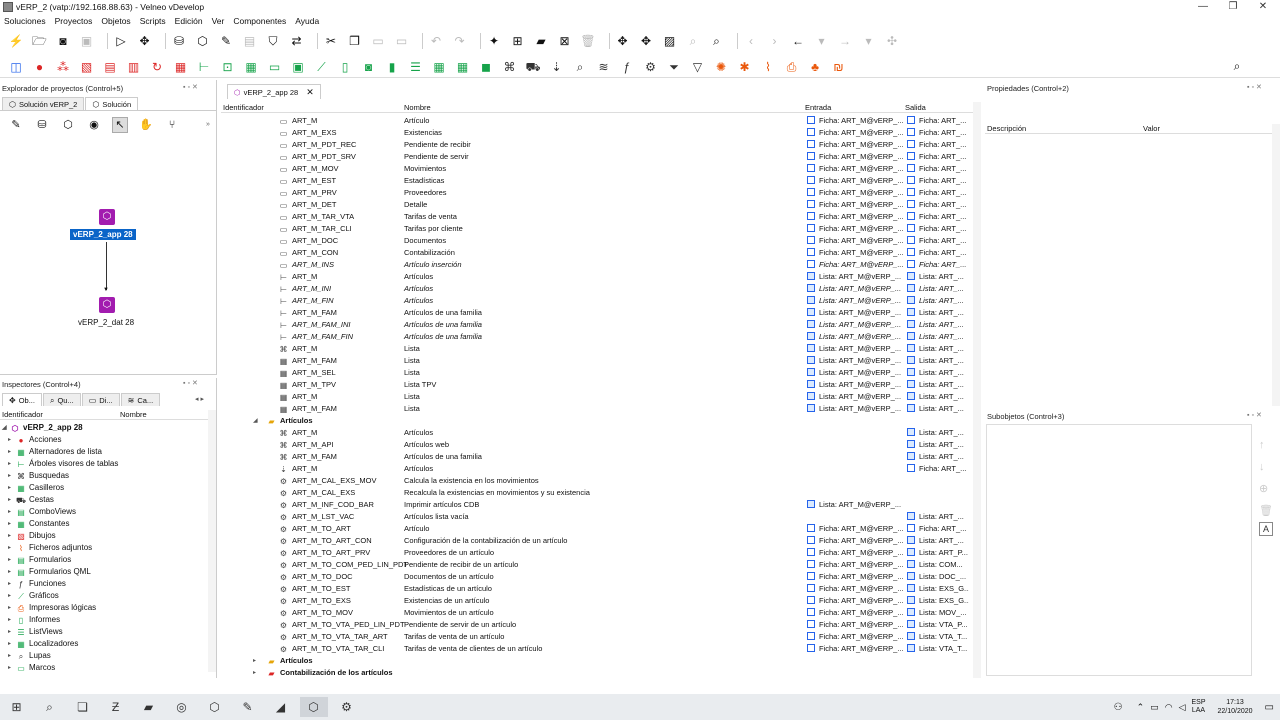  Describe the element at coordinates (768, 67) in the screenshot. I see `attachment-icon: ⌇` at that location.